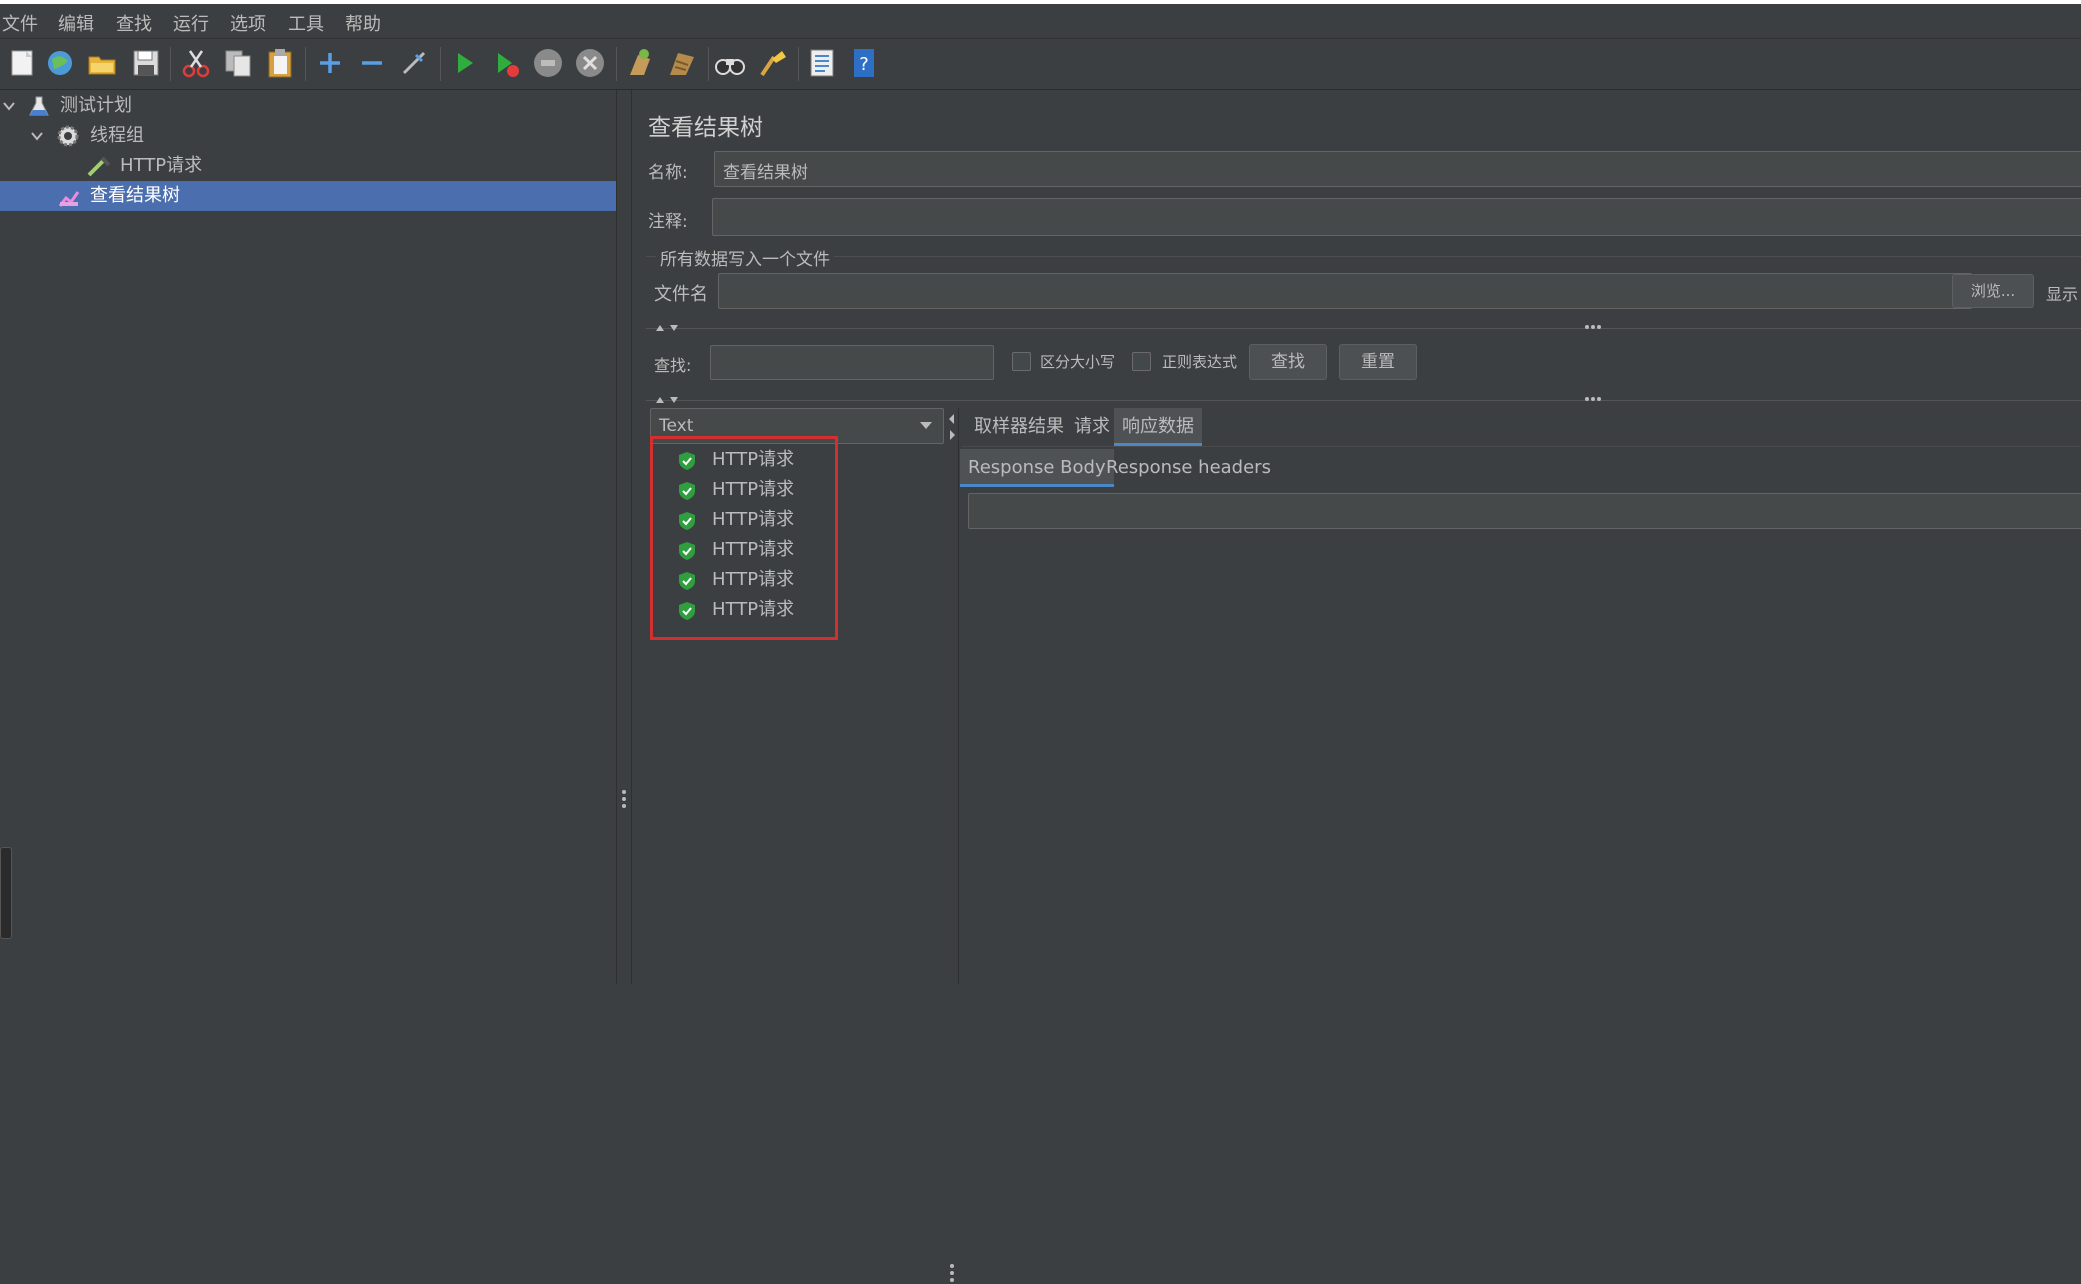  Describe the element at coordinates (640, 63) in the screenshot. I see `clear-icon` at that location.